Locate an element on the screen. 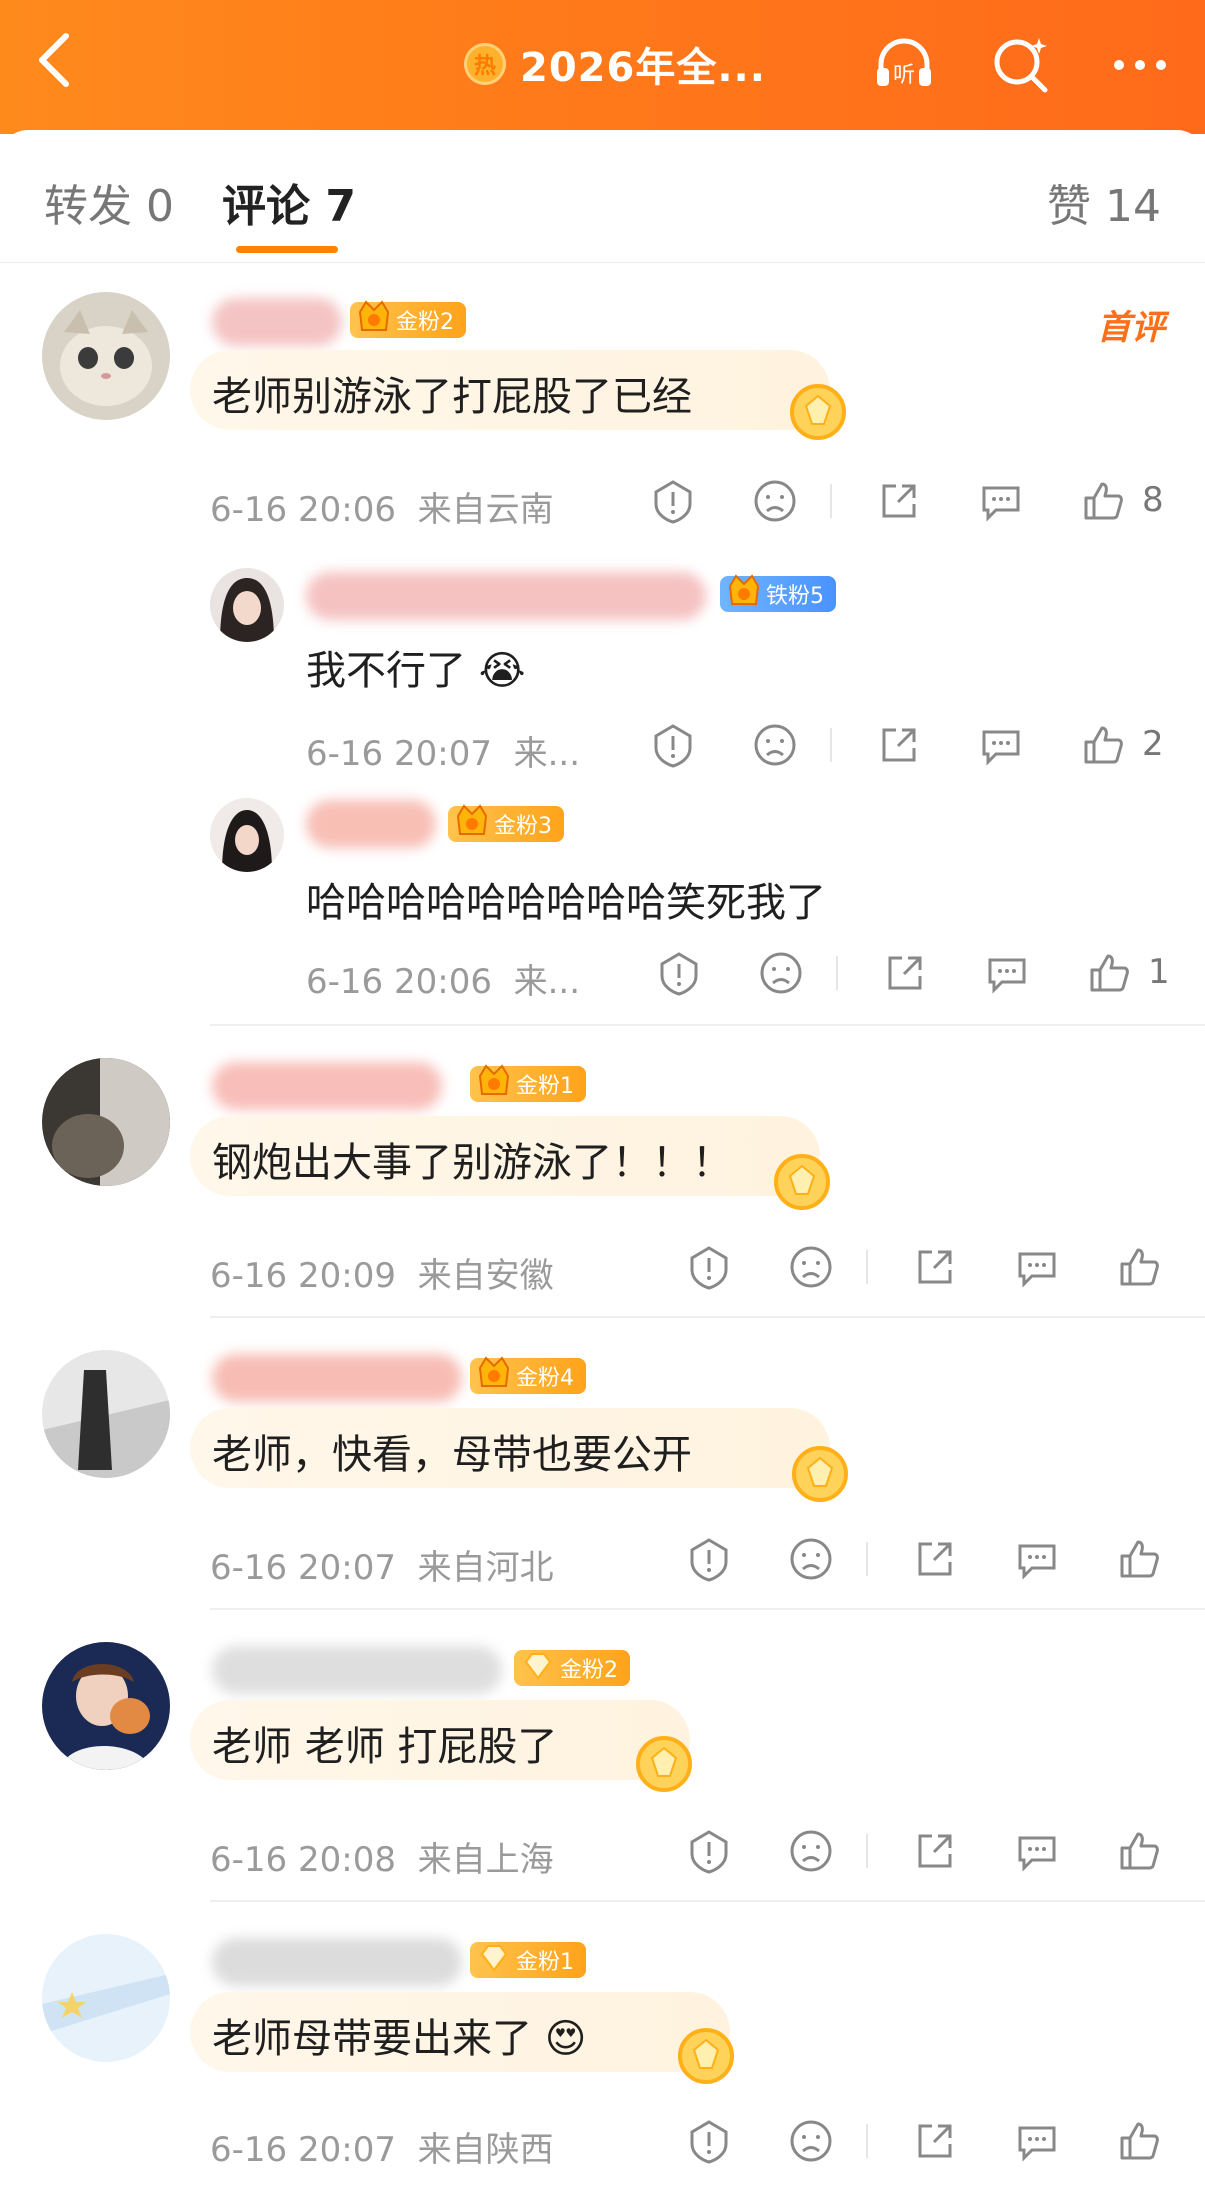 This screenshot has width=1205, height=2188. top-actions: 听 is located at coordinates (1022, 65).